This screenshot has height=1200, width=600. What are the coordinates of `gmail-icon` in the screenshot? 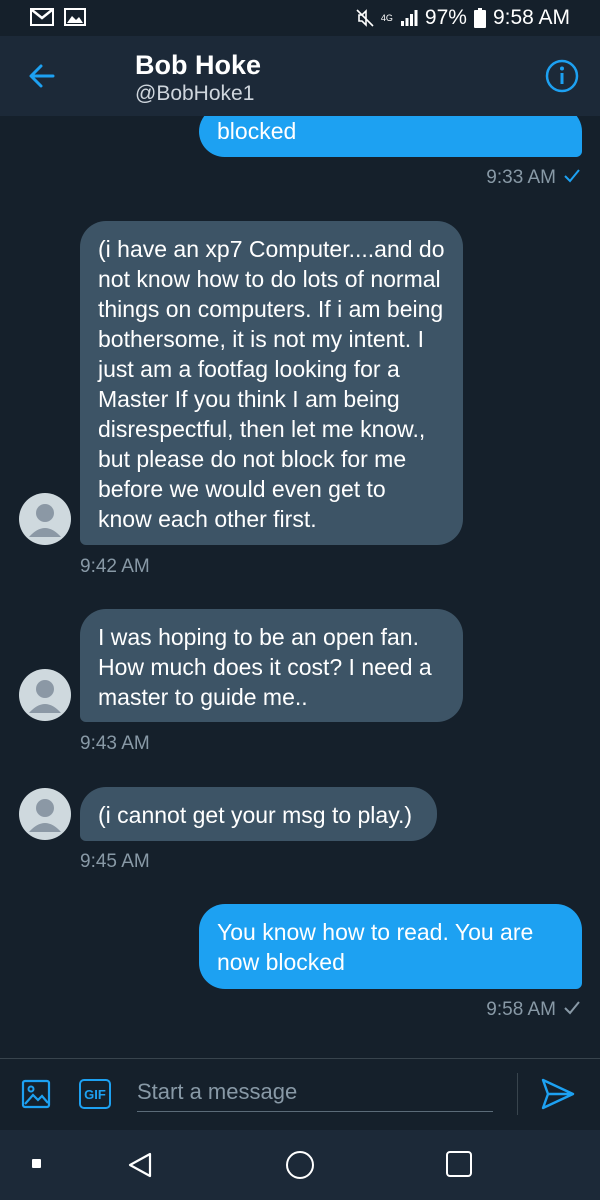 It's located at (42, 17).